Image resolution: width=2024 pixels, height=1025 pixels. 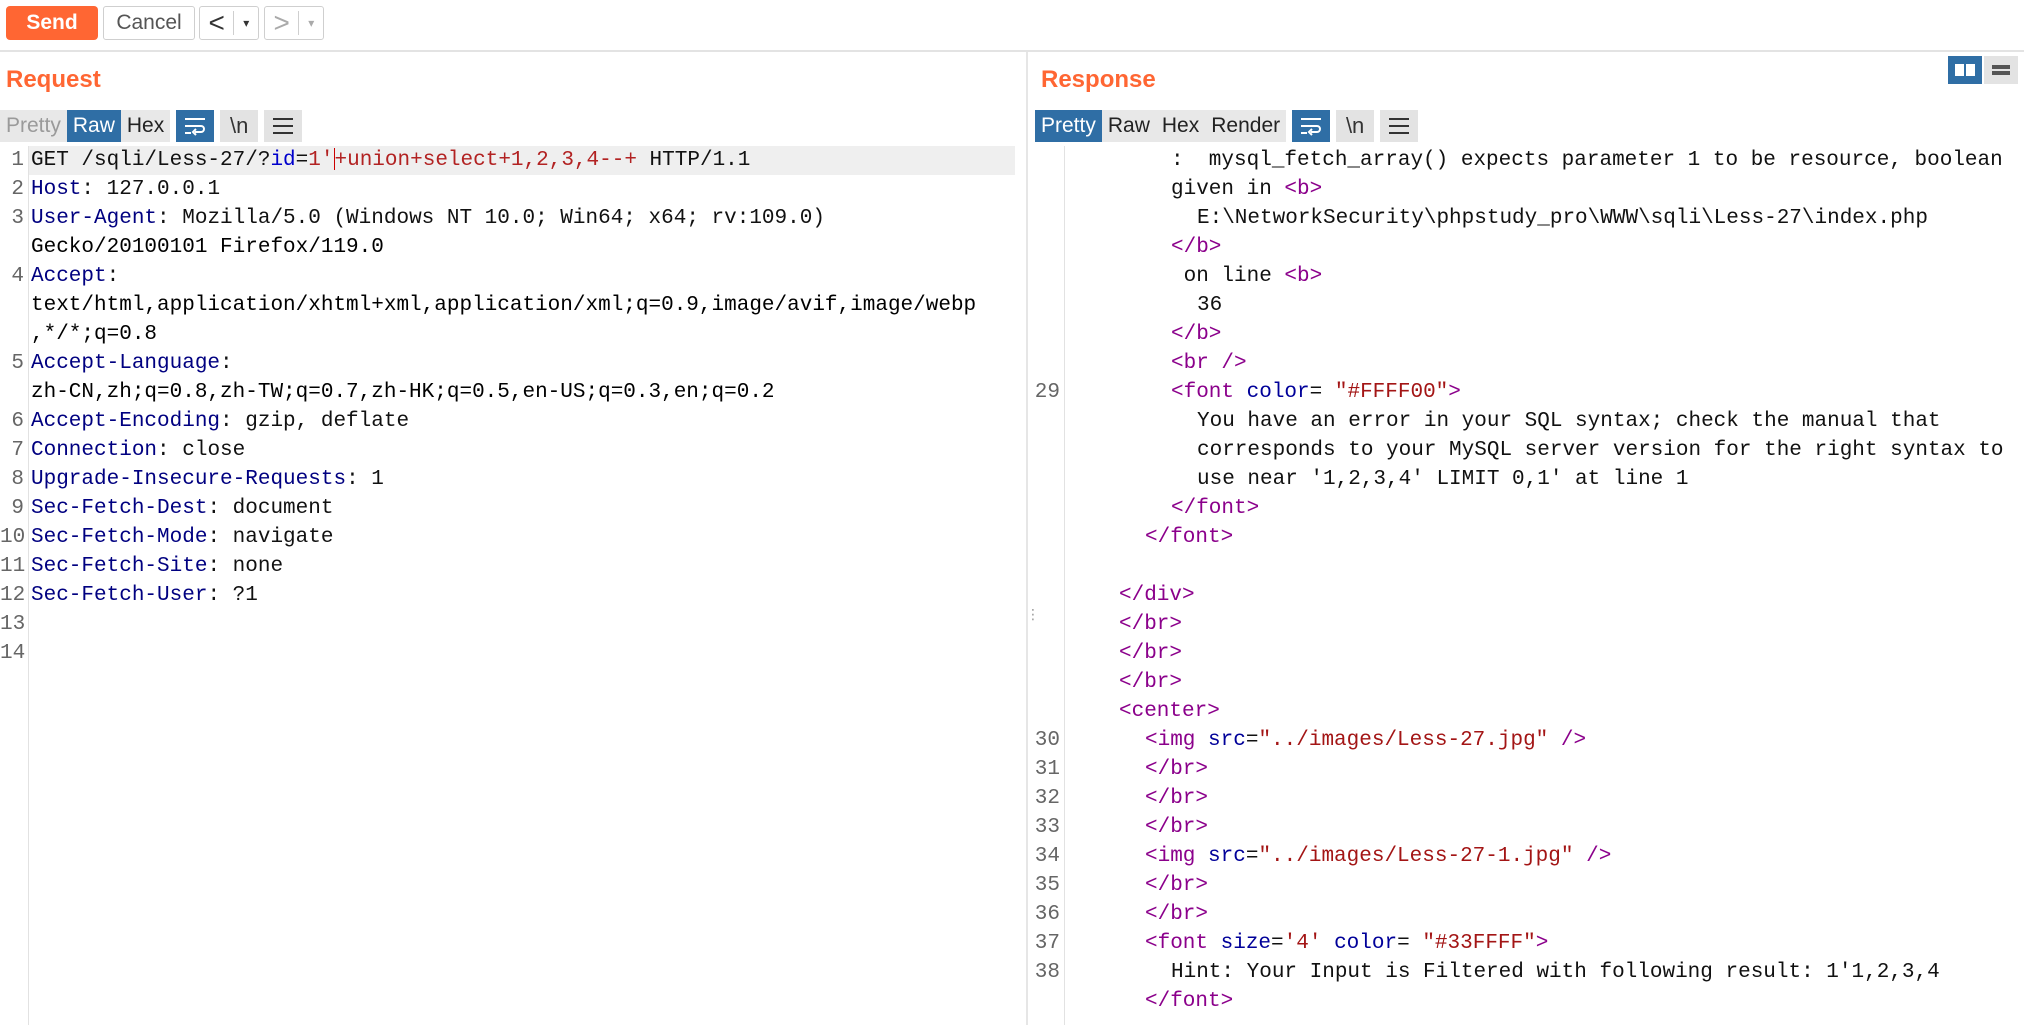 What do you see at coordinates (302, 160) in the screenshot?
I see `param-eq: =` at bounding box center [302, 160].